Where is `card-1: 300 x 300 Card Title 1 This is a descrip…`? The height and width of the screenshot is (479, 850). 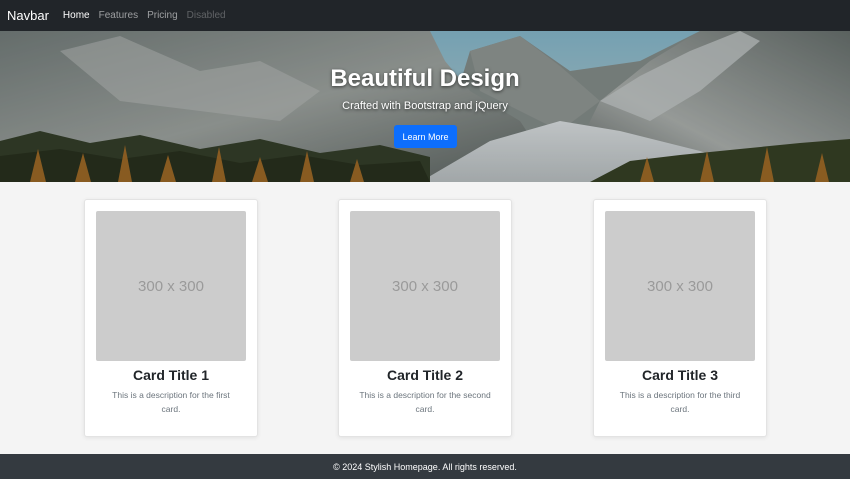
card-1: 300 x 300 Card Title 1 This is a descrip… is located at coordinates (171, 318).